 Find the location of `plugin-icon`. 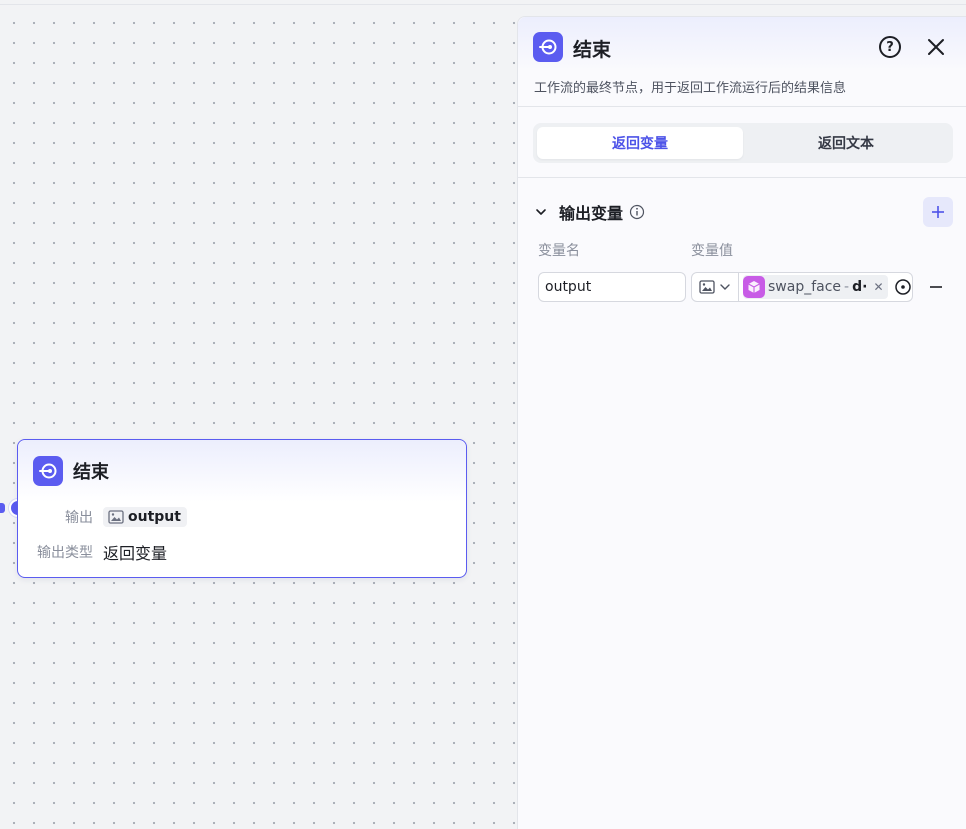

plugin-icon is located at coordinates (754, 287).